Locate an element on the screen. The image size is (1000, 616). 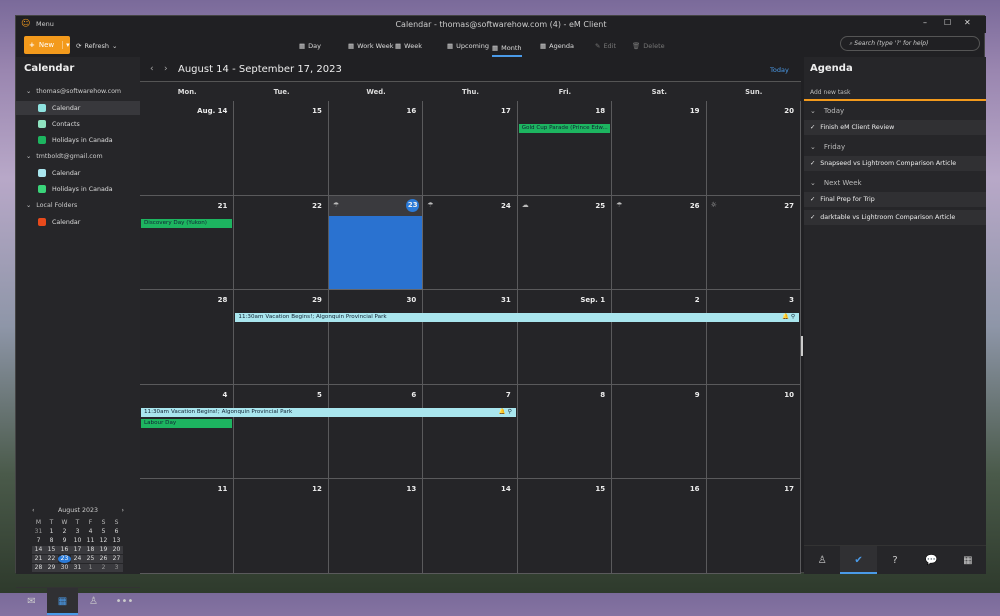
agenda-group-header: ⌄ Today is located at coordinates (827, 111).